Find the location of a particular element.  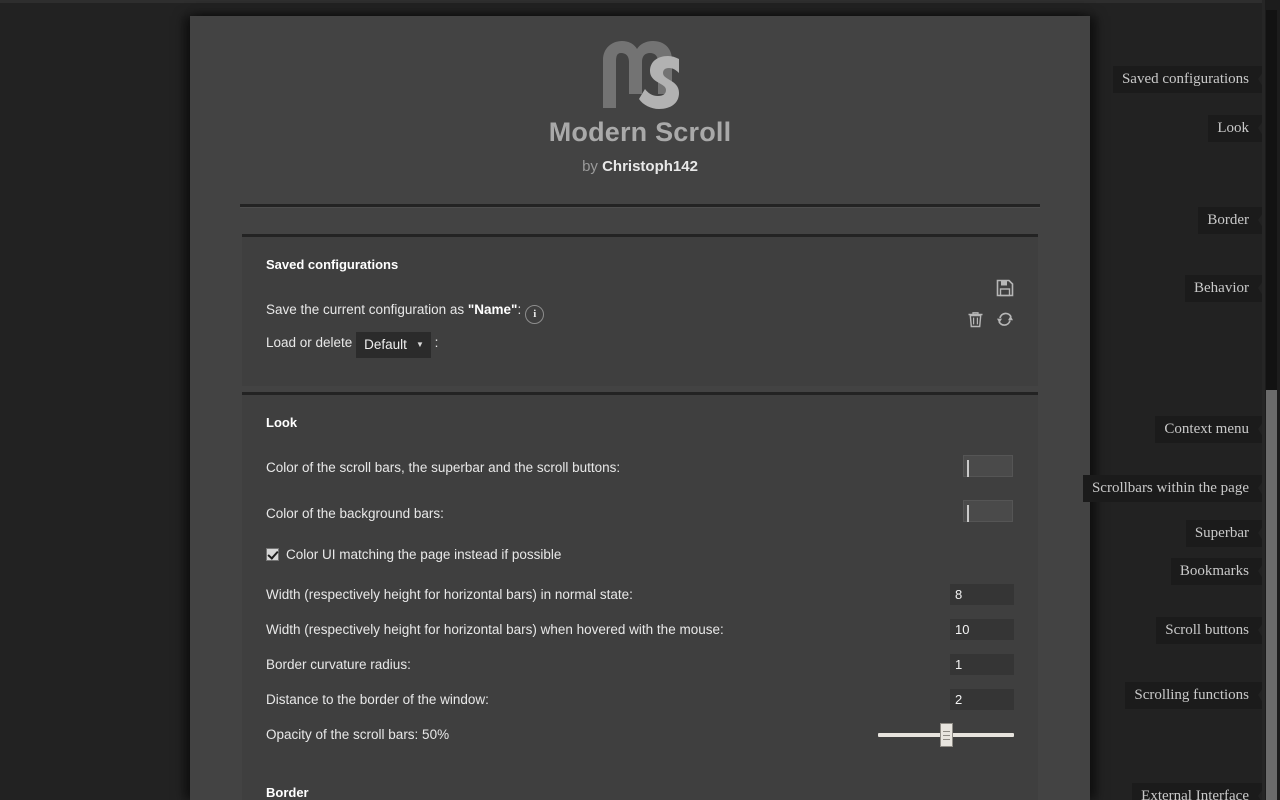

floppy-disk-icon is located at coordinates (1005, 290).